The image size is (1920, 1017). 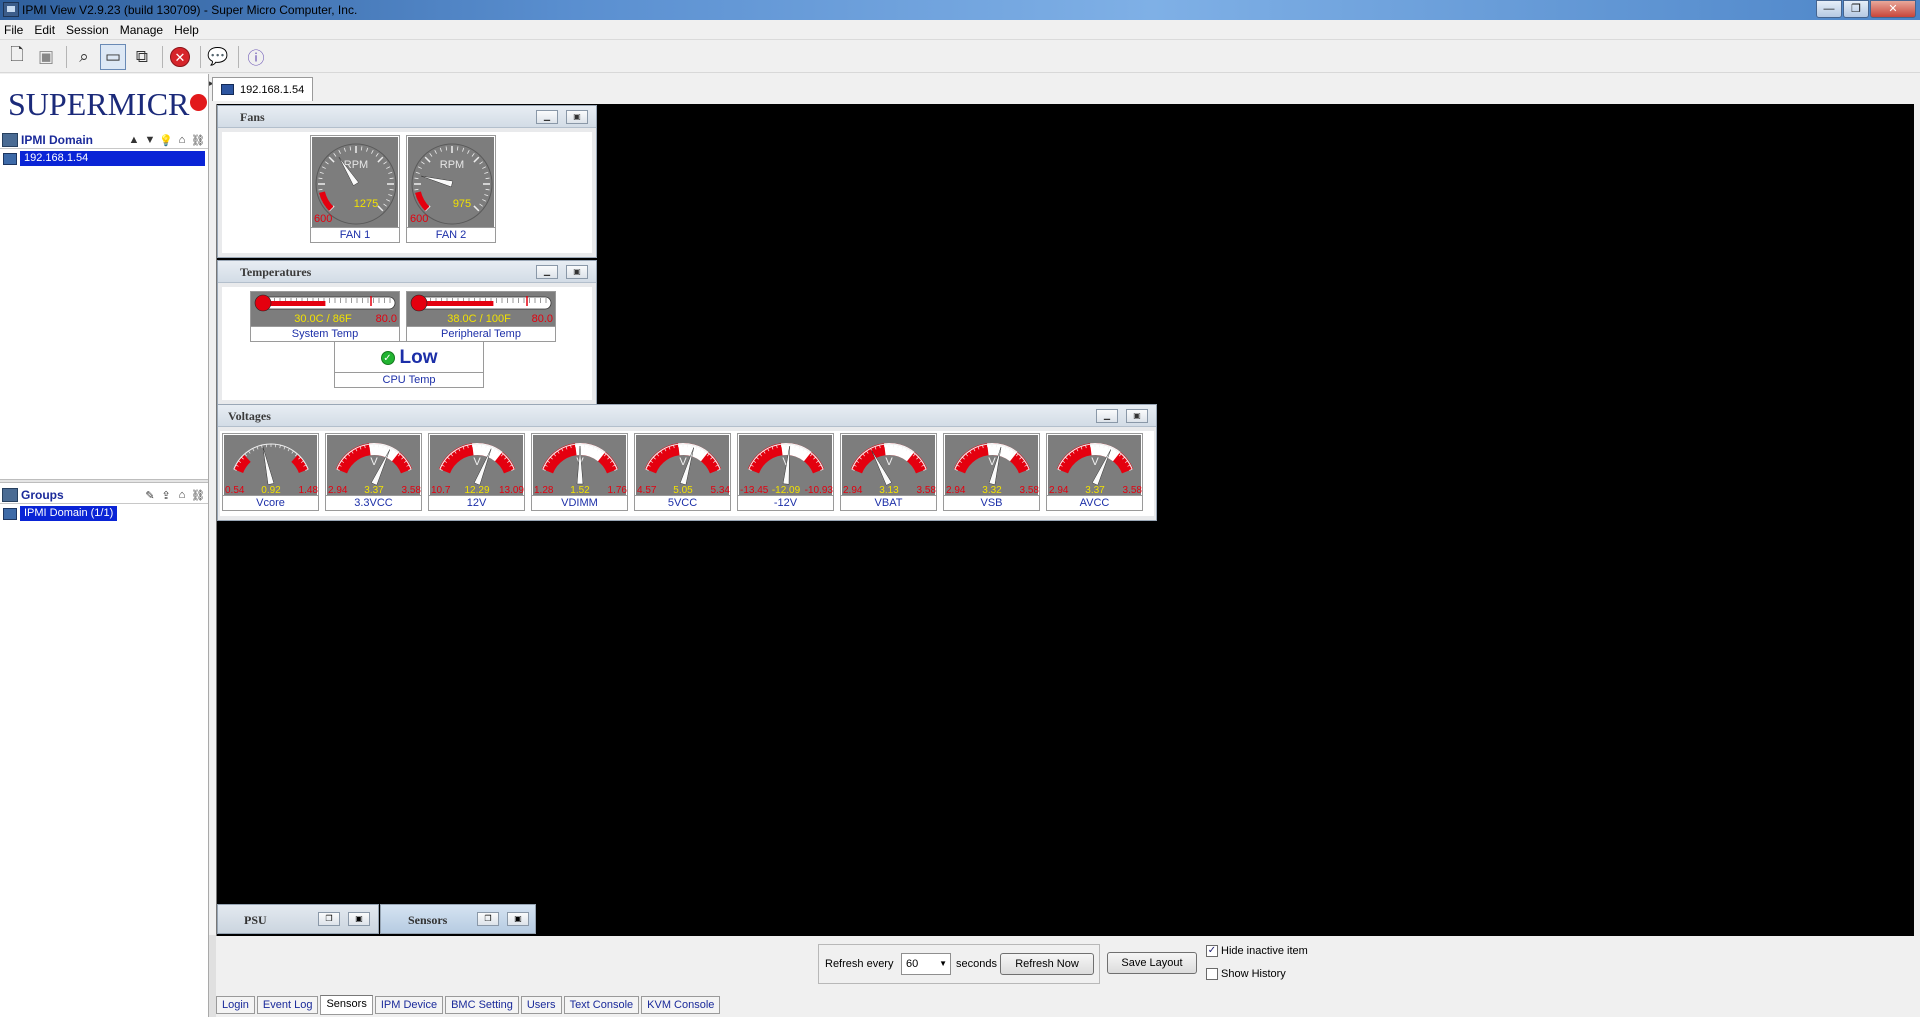 I want to click on voltages-minimize-button: ▁, so click(x=1107, y=416).